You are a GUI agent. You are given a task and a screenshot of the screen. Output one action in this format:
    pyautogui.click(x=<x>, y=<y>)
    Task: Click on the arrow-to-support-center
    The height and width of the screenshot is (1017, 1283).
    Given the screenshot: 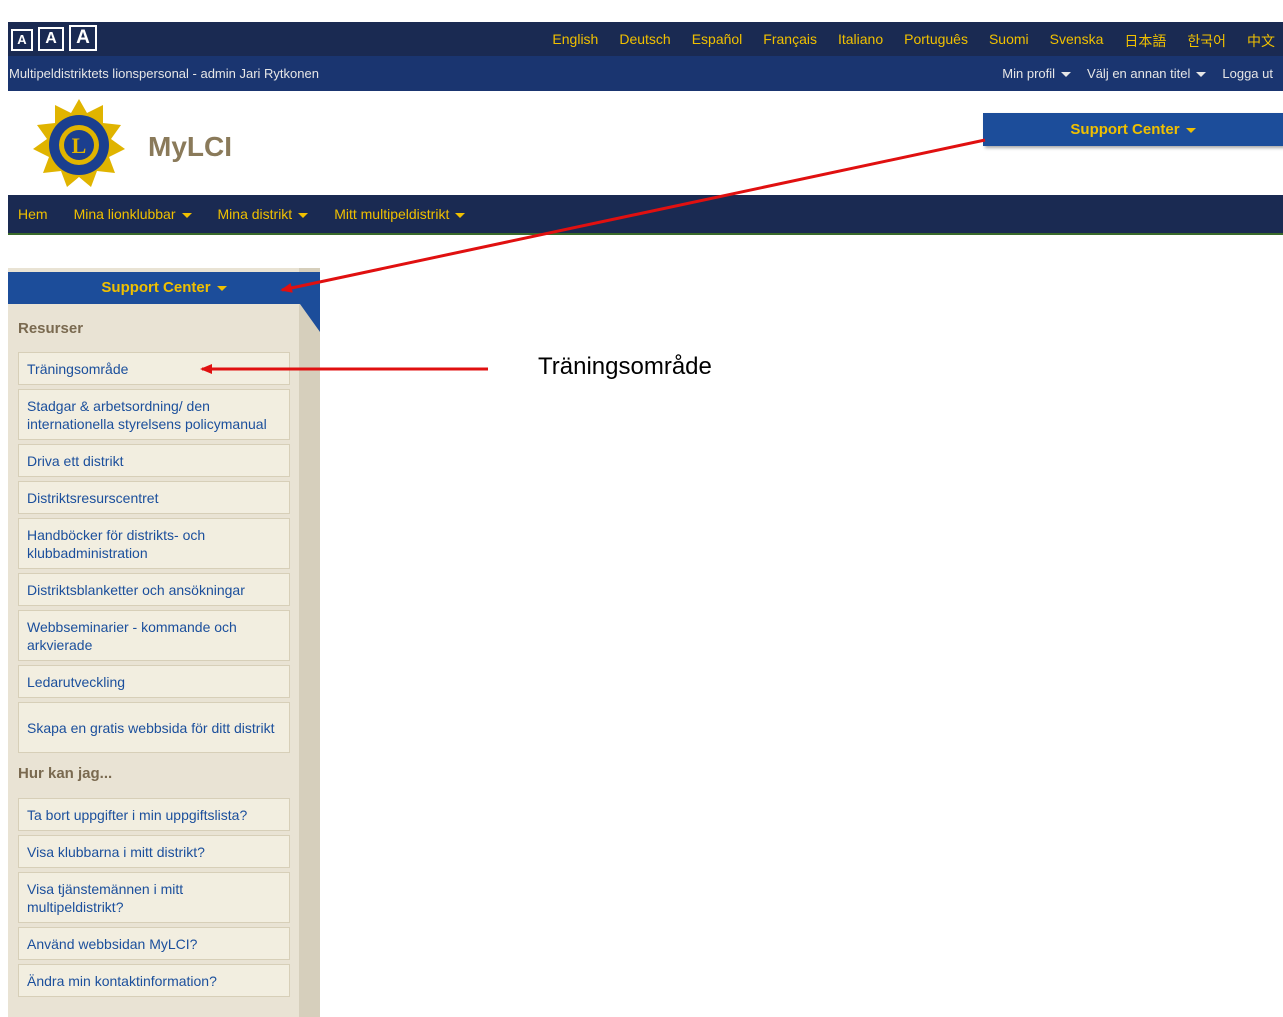 What is the action you would take?
    pyautogui.click(x=633, y=215)
    